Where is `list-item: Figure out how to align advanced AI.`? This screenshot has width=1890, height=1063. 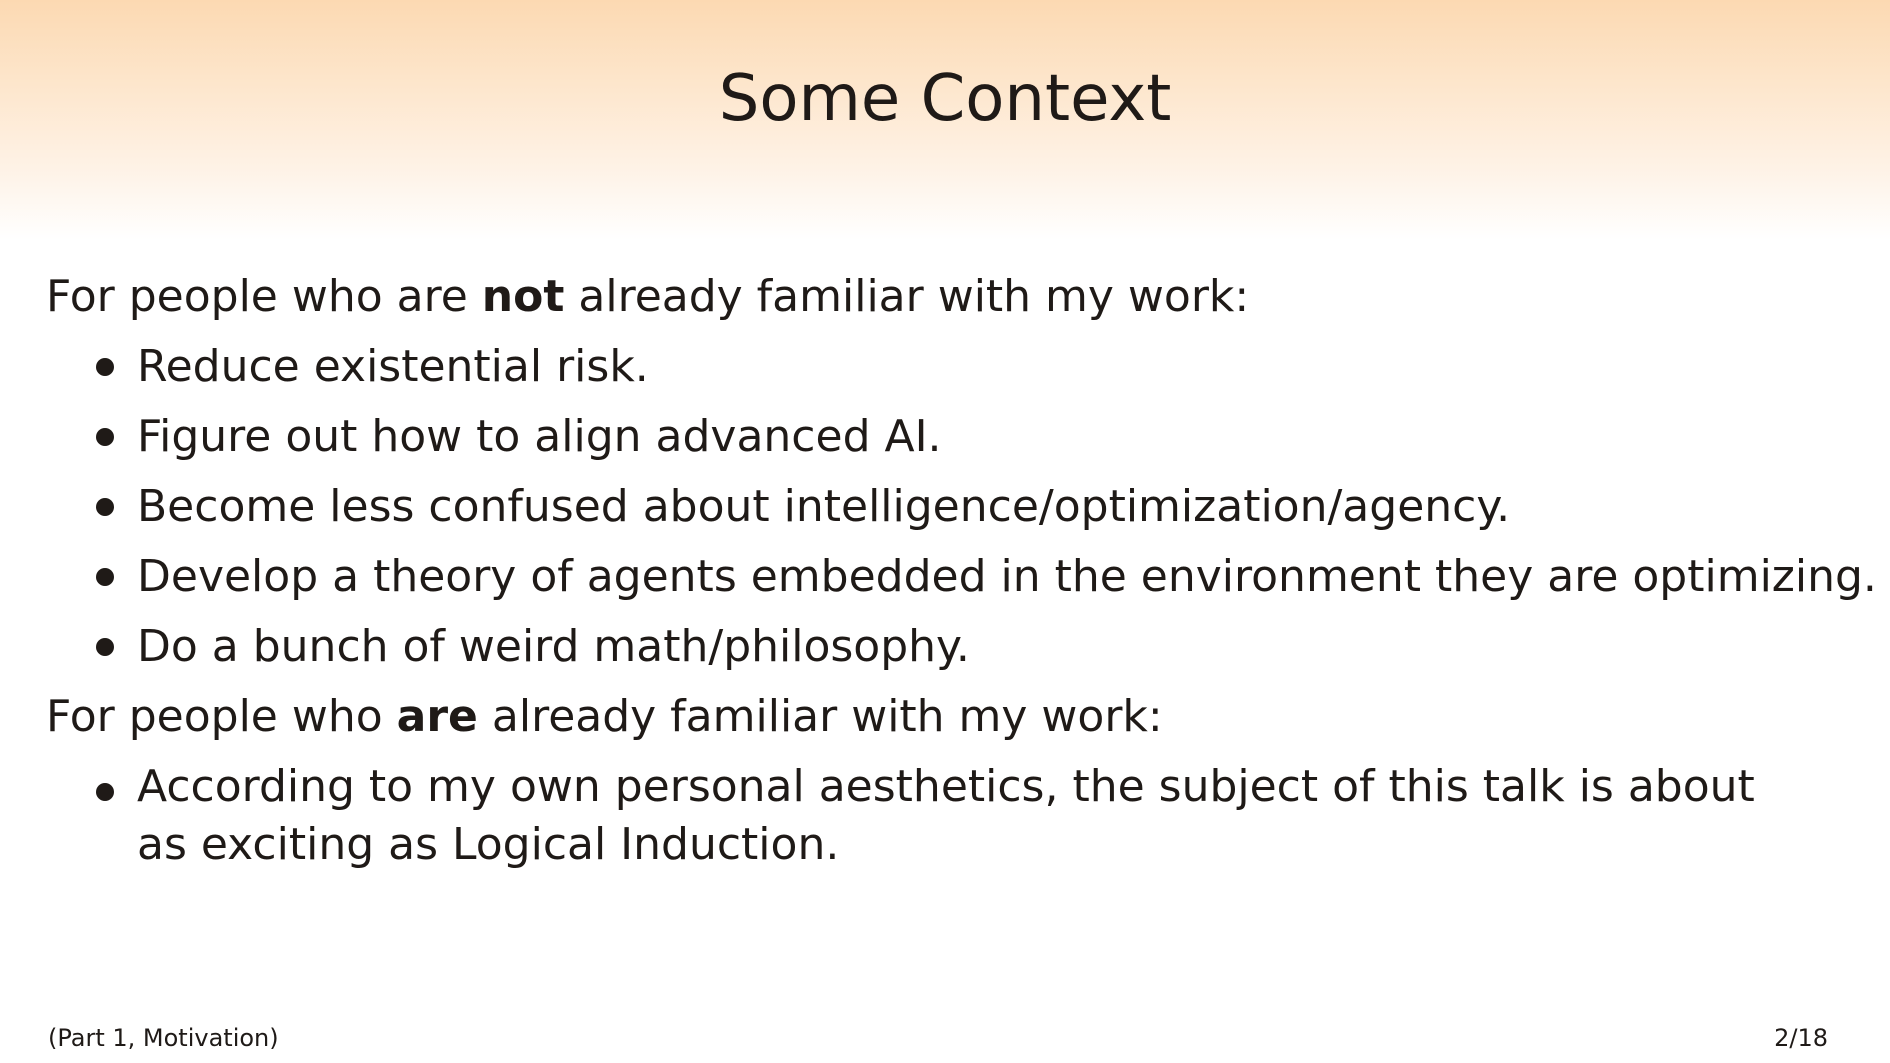 list-item: Figure out how to align advanced AI. is located at coordinates (946, 437).